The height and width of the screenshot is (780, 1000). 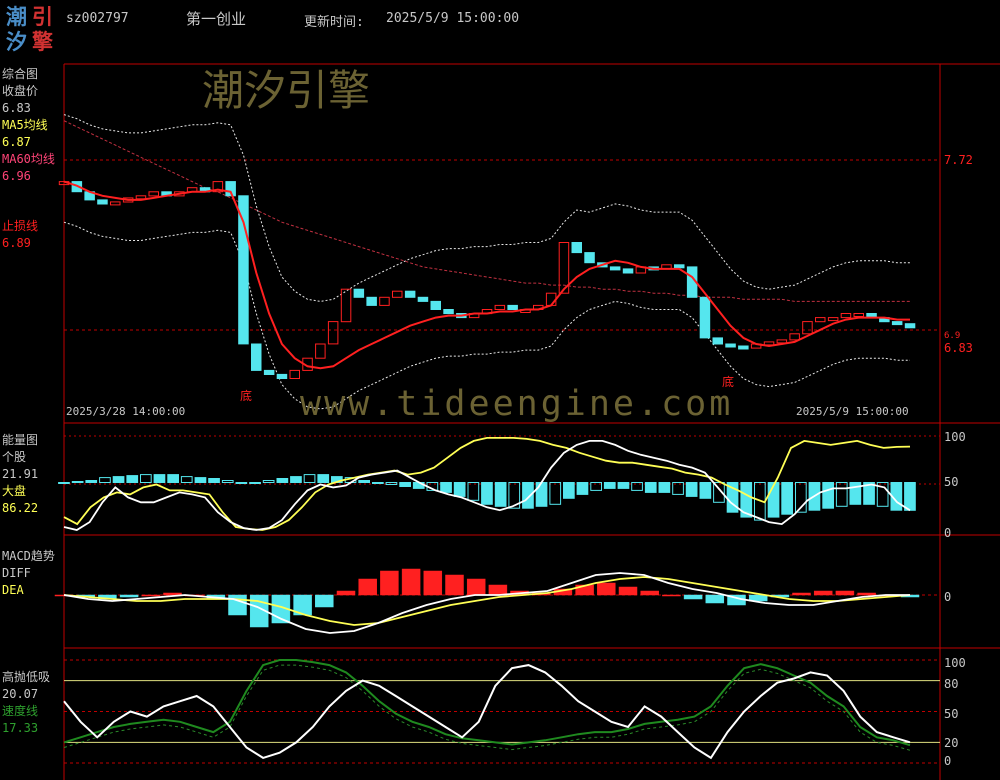 I want to click on market-energy-label: 大盘, so click(x=14, y=491).